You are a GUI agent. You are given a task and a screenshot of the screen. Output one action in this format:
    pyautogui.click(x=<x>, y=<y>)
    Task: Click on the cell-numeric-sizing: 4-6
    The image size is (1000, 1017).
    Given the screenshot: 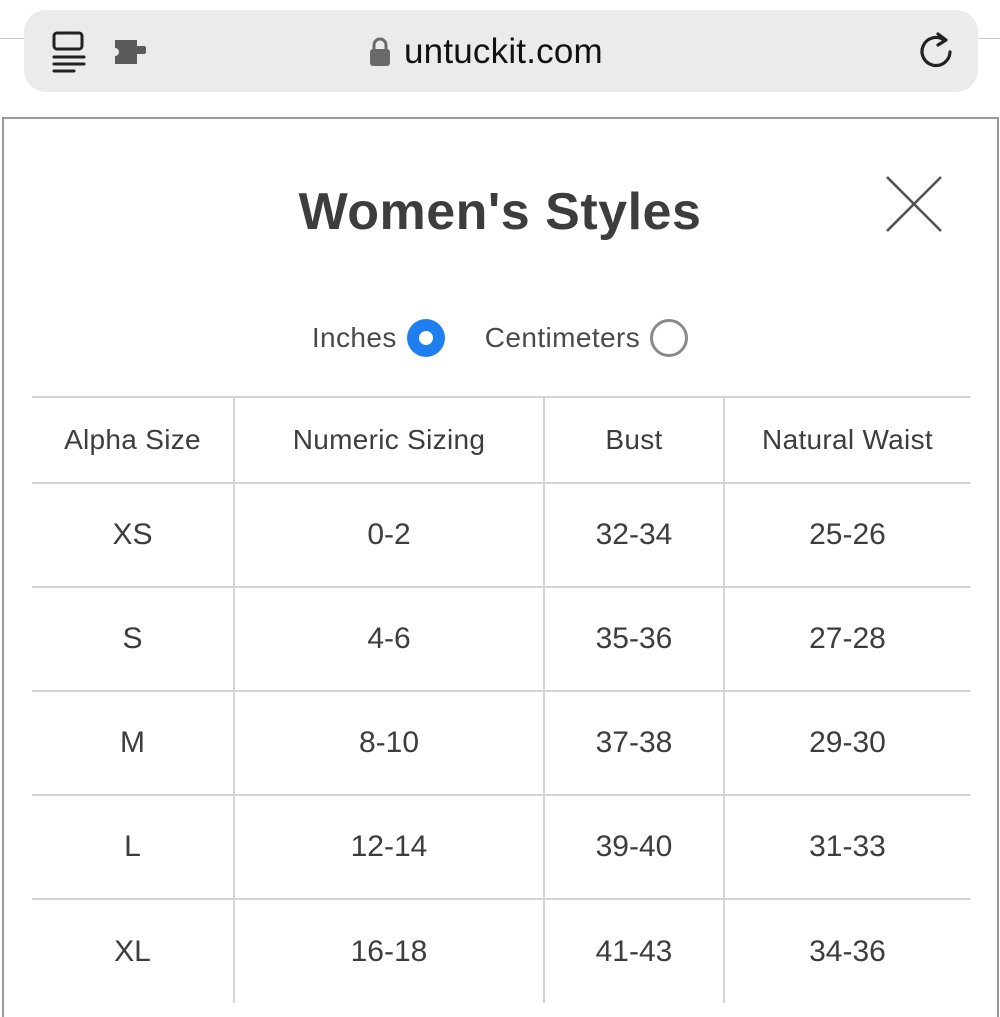 What is the action you would take?
    pyautogui.click(x=388, y=638)
    